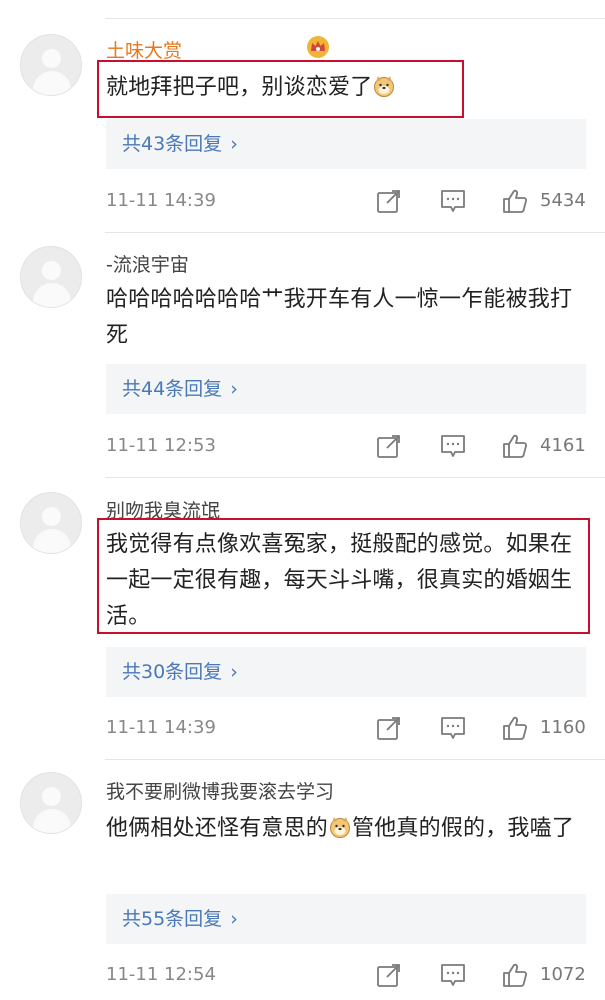 The height and width of the screenshot is (1000, 605). I want to click on username: 我不要刷微博我要滚去学习, so click(220, 790).